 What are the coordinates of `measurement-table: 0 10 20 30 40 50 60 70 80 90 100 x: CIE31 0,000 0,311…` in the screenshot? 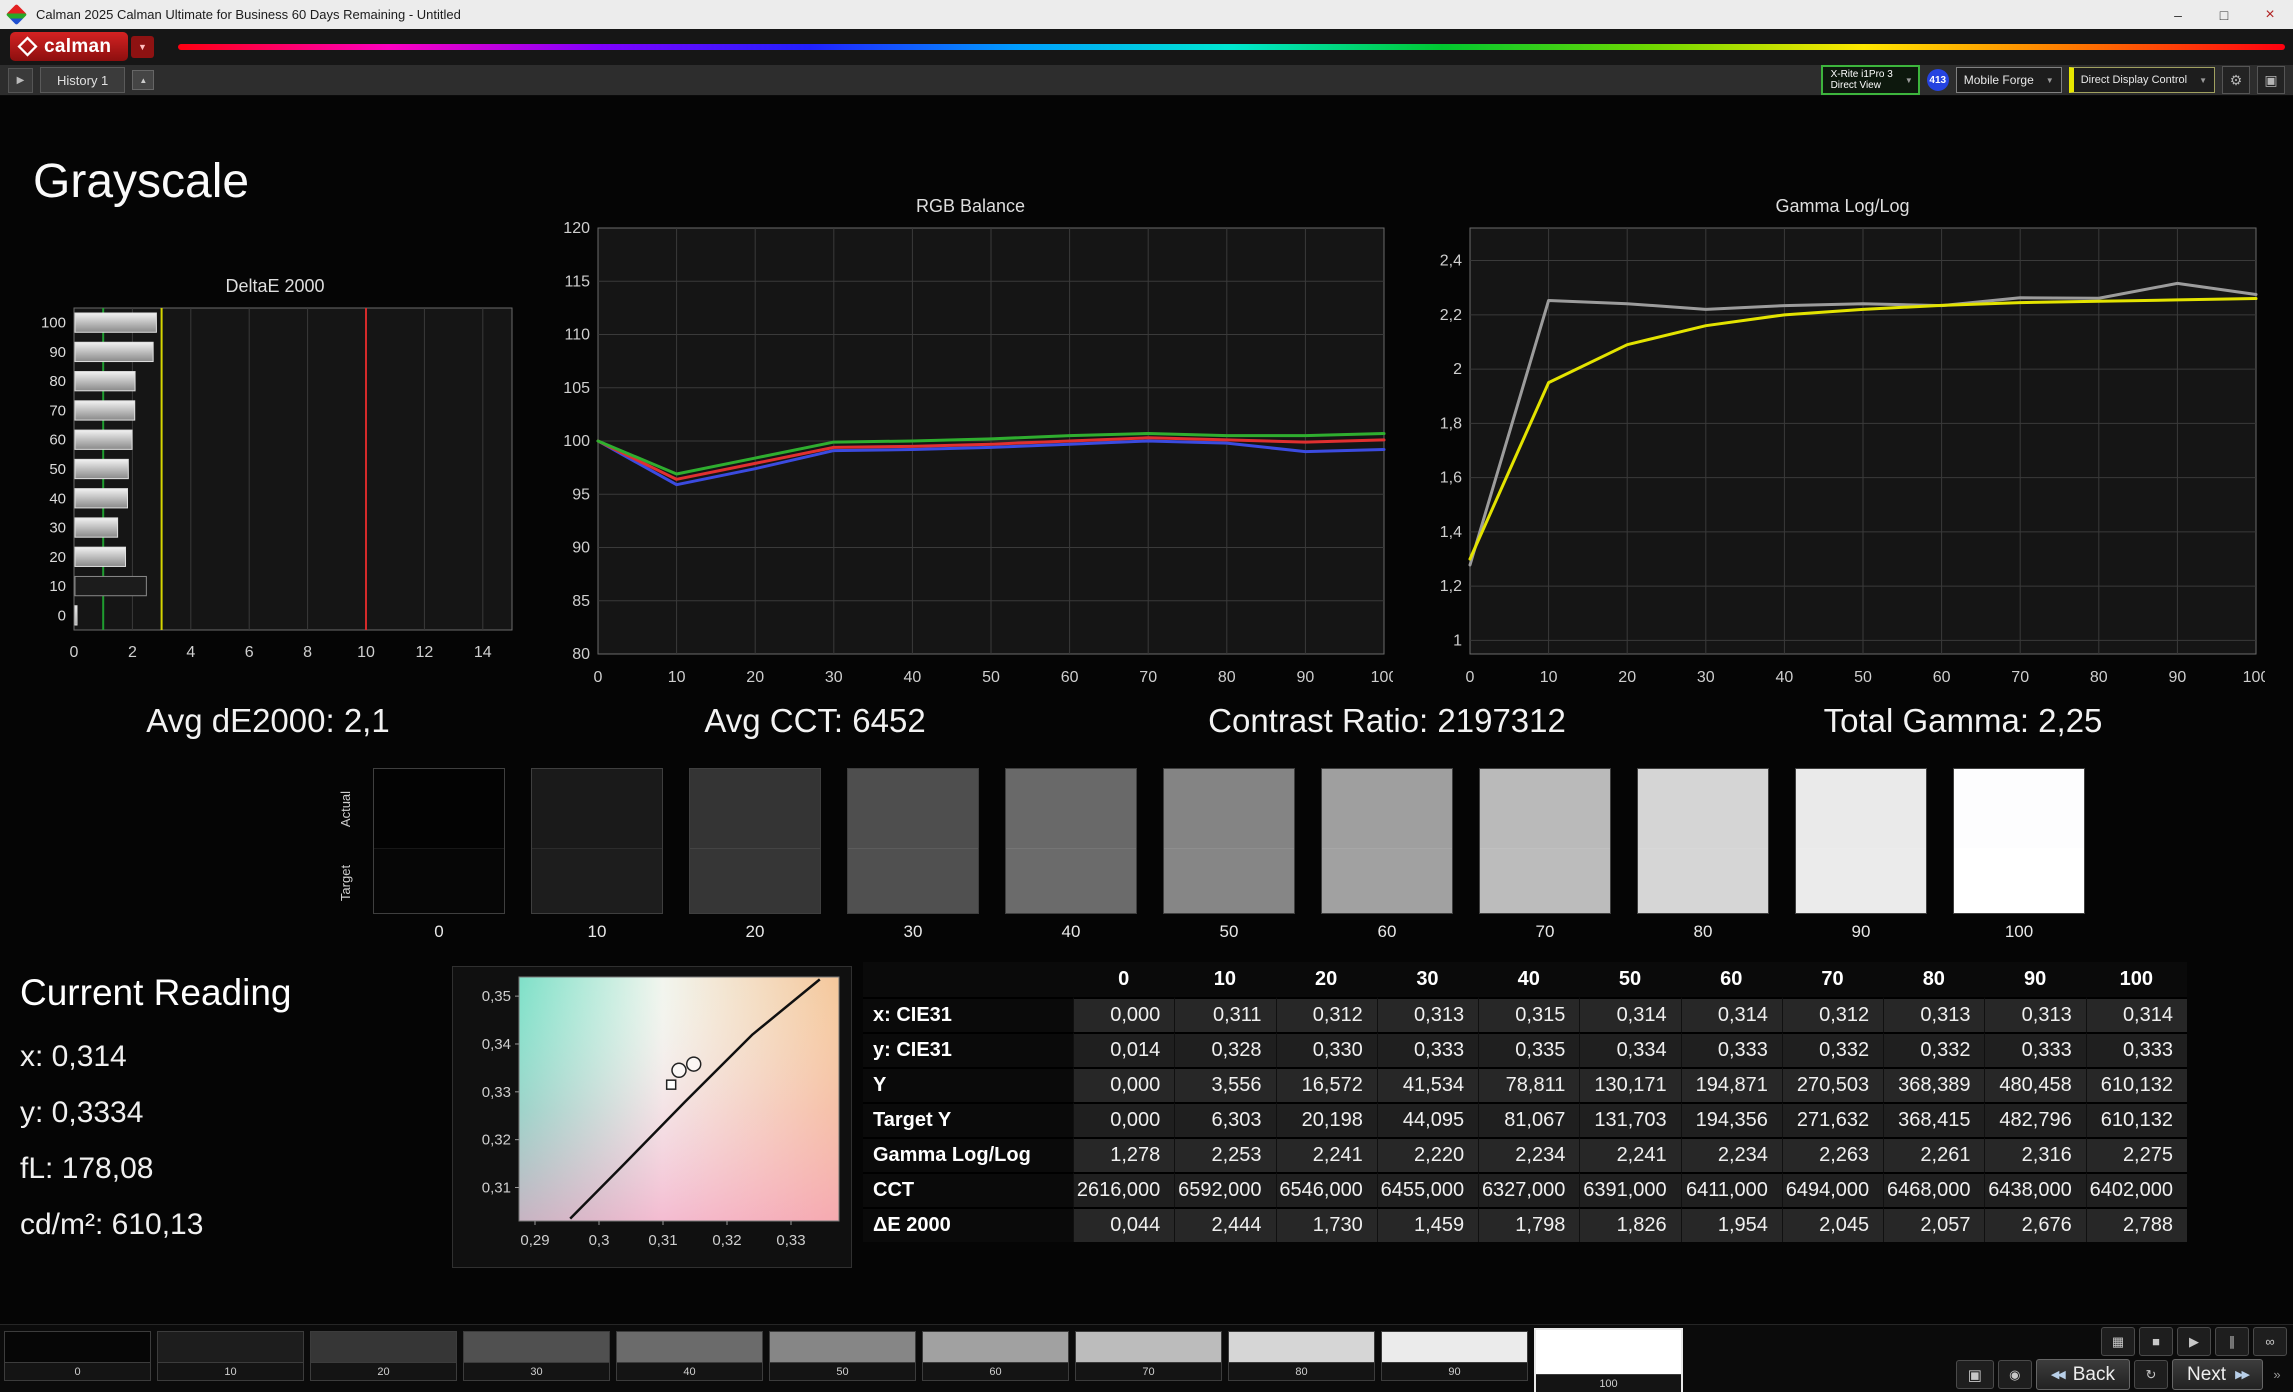 It's located at (1525, 1102).